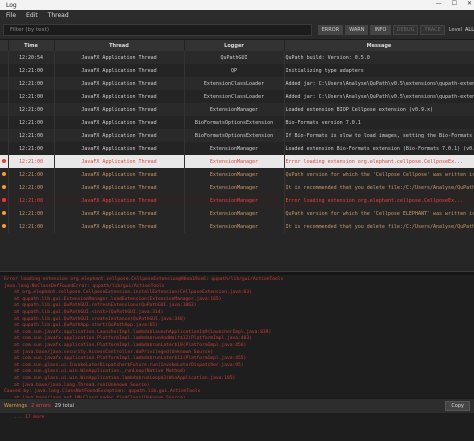 The image size is (474, 441). Describe the element at coordinates (379, 45) in the screenshot. I see `col-message: Message` at that location.